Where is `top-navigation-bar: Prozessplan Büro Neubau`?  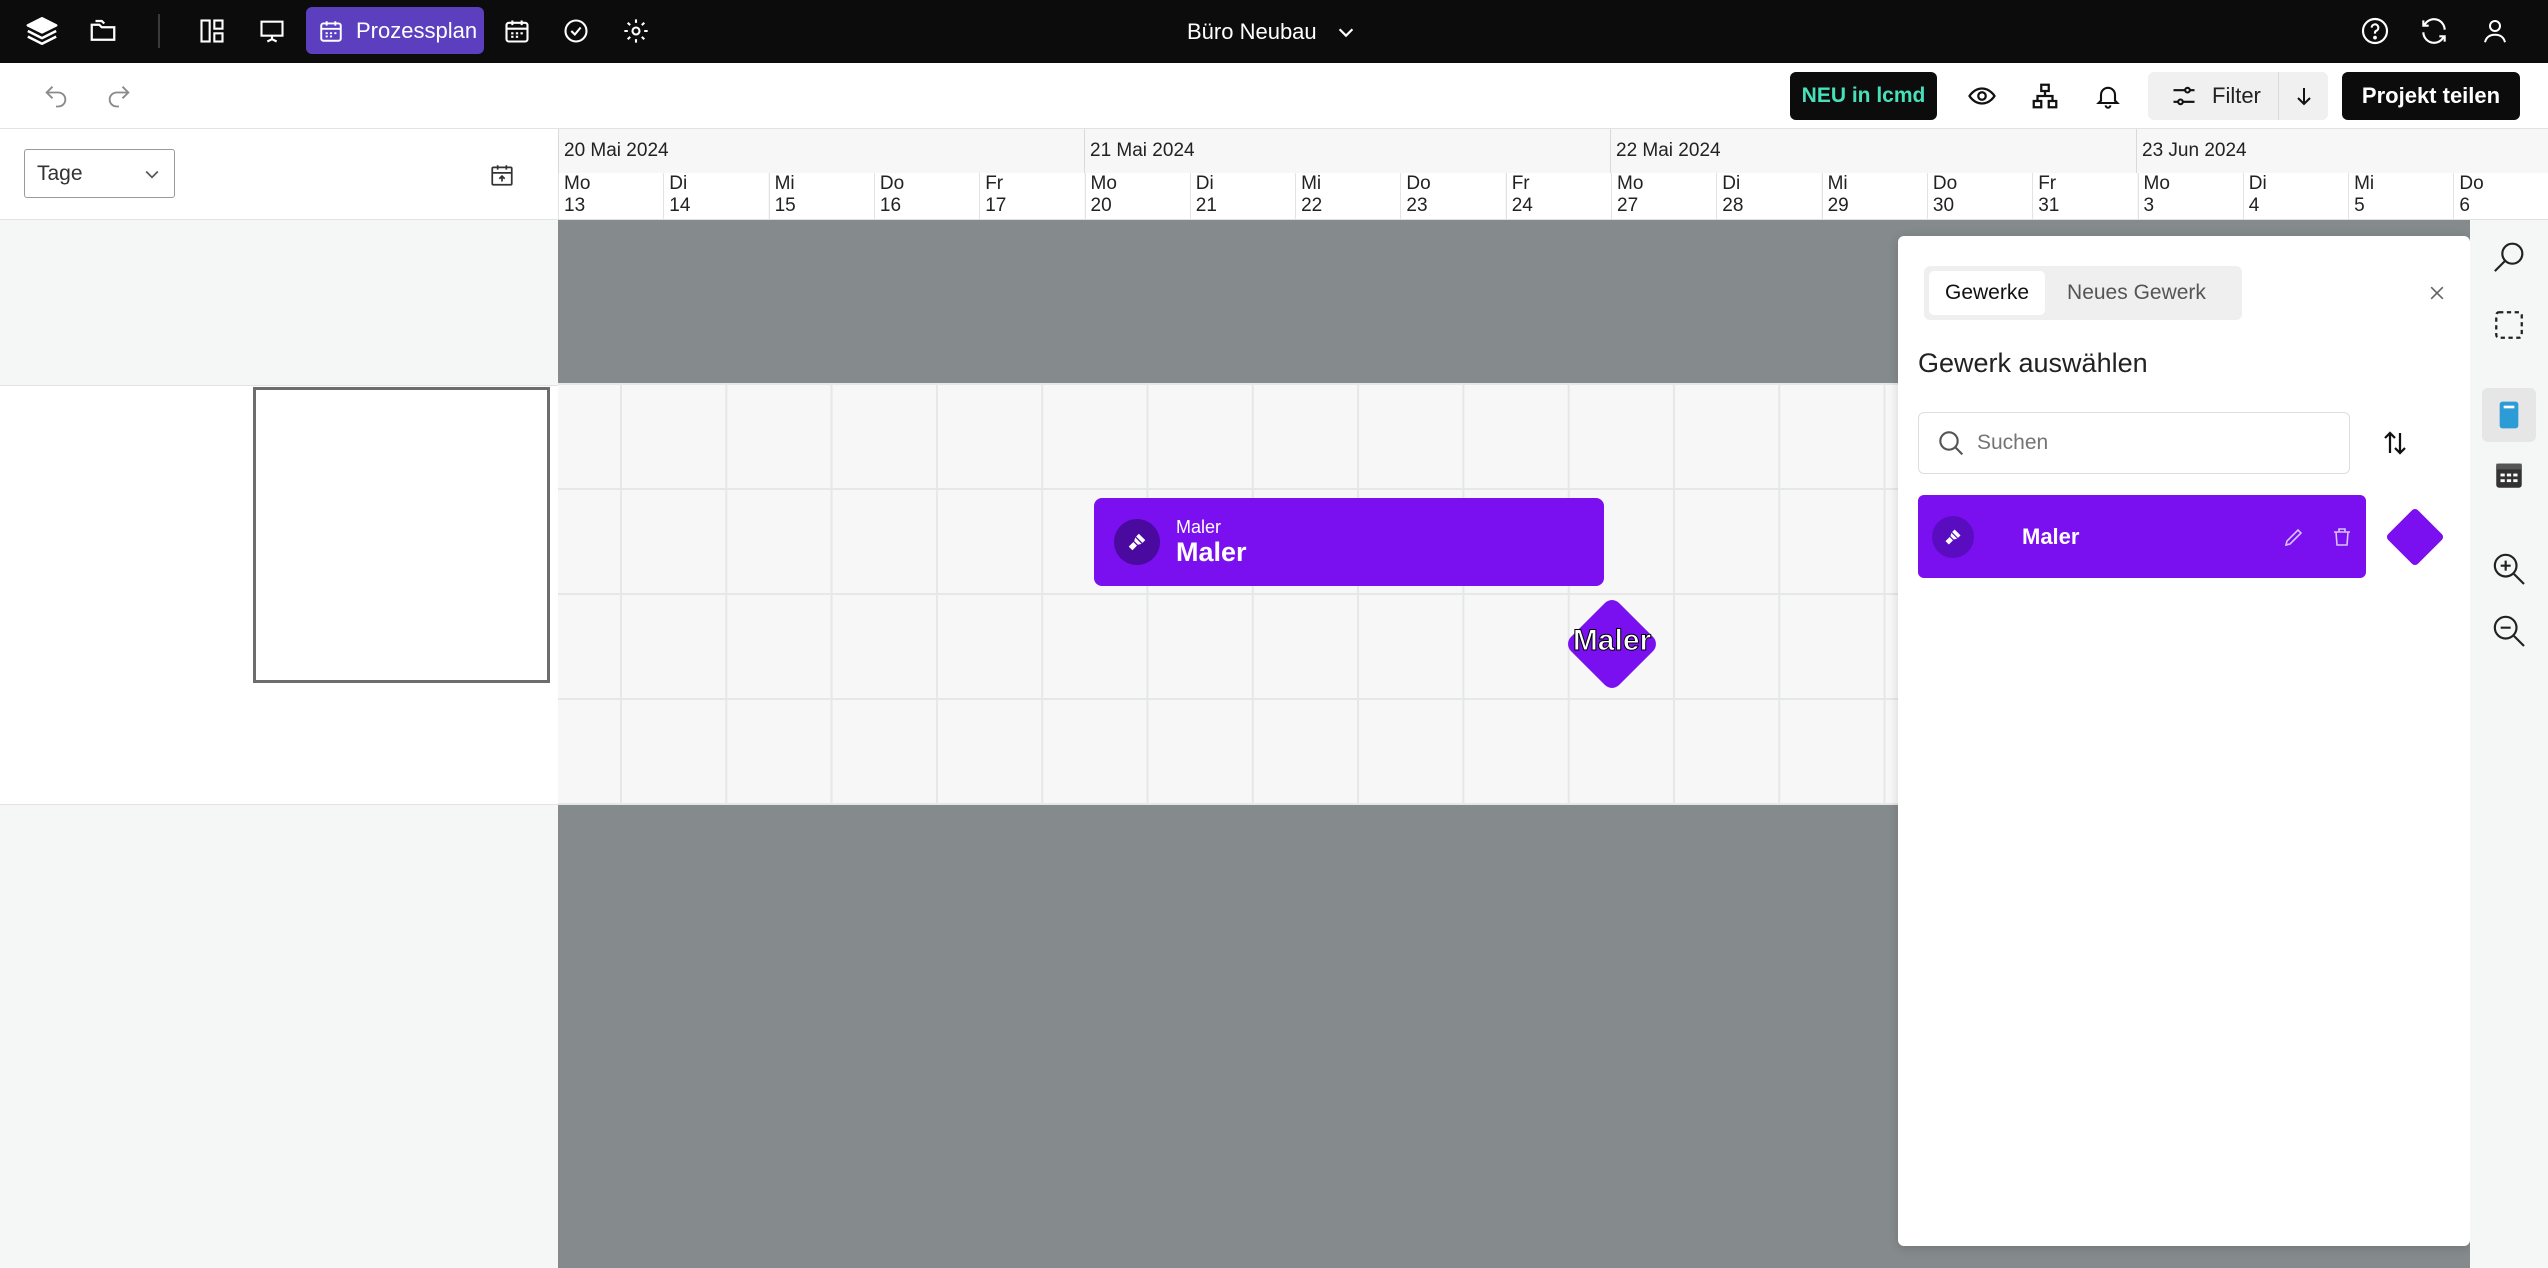
top-navigation-bar: Prozessplan Büro Neubau is located at coordinates (1274, 31).